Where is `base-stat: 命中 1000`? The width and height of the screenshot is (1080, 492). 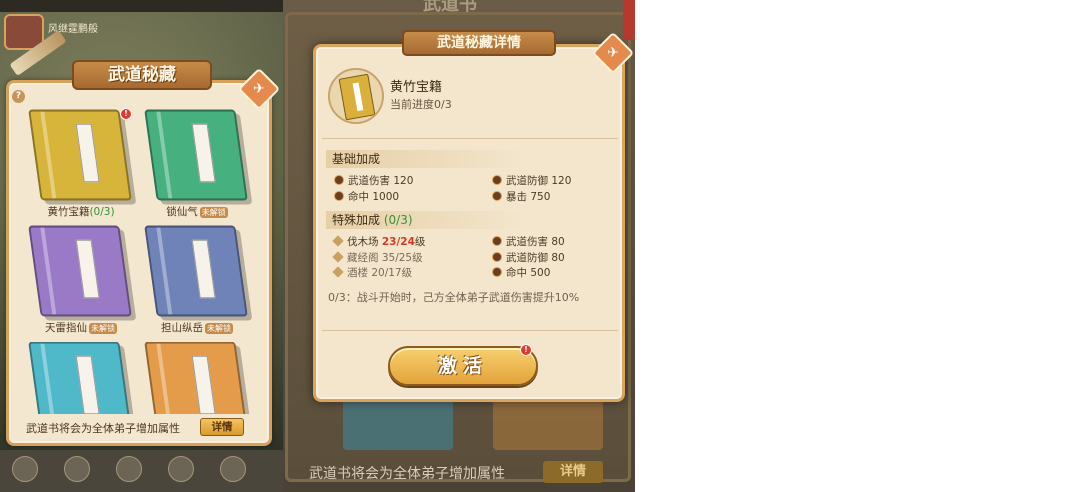 base-stat: 命中 1000 is located at coordinates (366, 196).